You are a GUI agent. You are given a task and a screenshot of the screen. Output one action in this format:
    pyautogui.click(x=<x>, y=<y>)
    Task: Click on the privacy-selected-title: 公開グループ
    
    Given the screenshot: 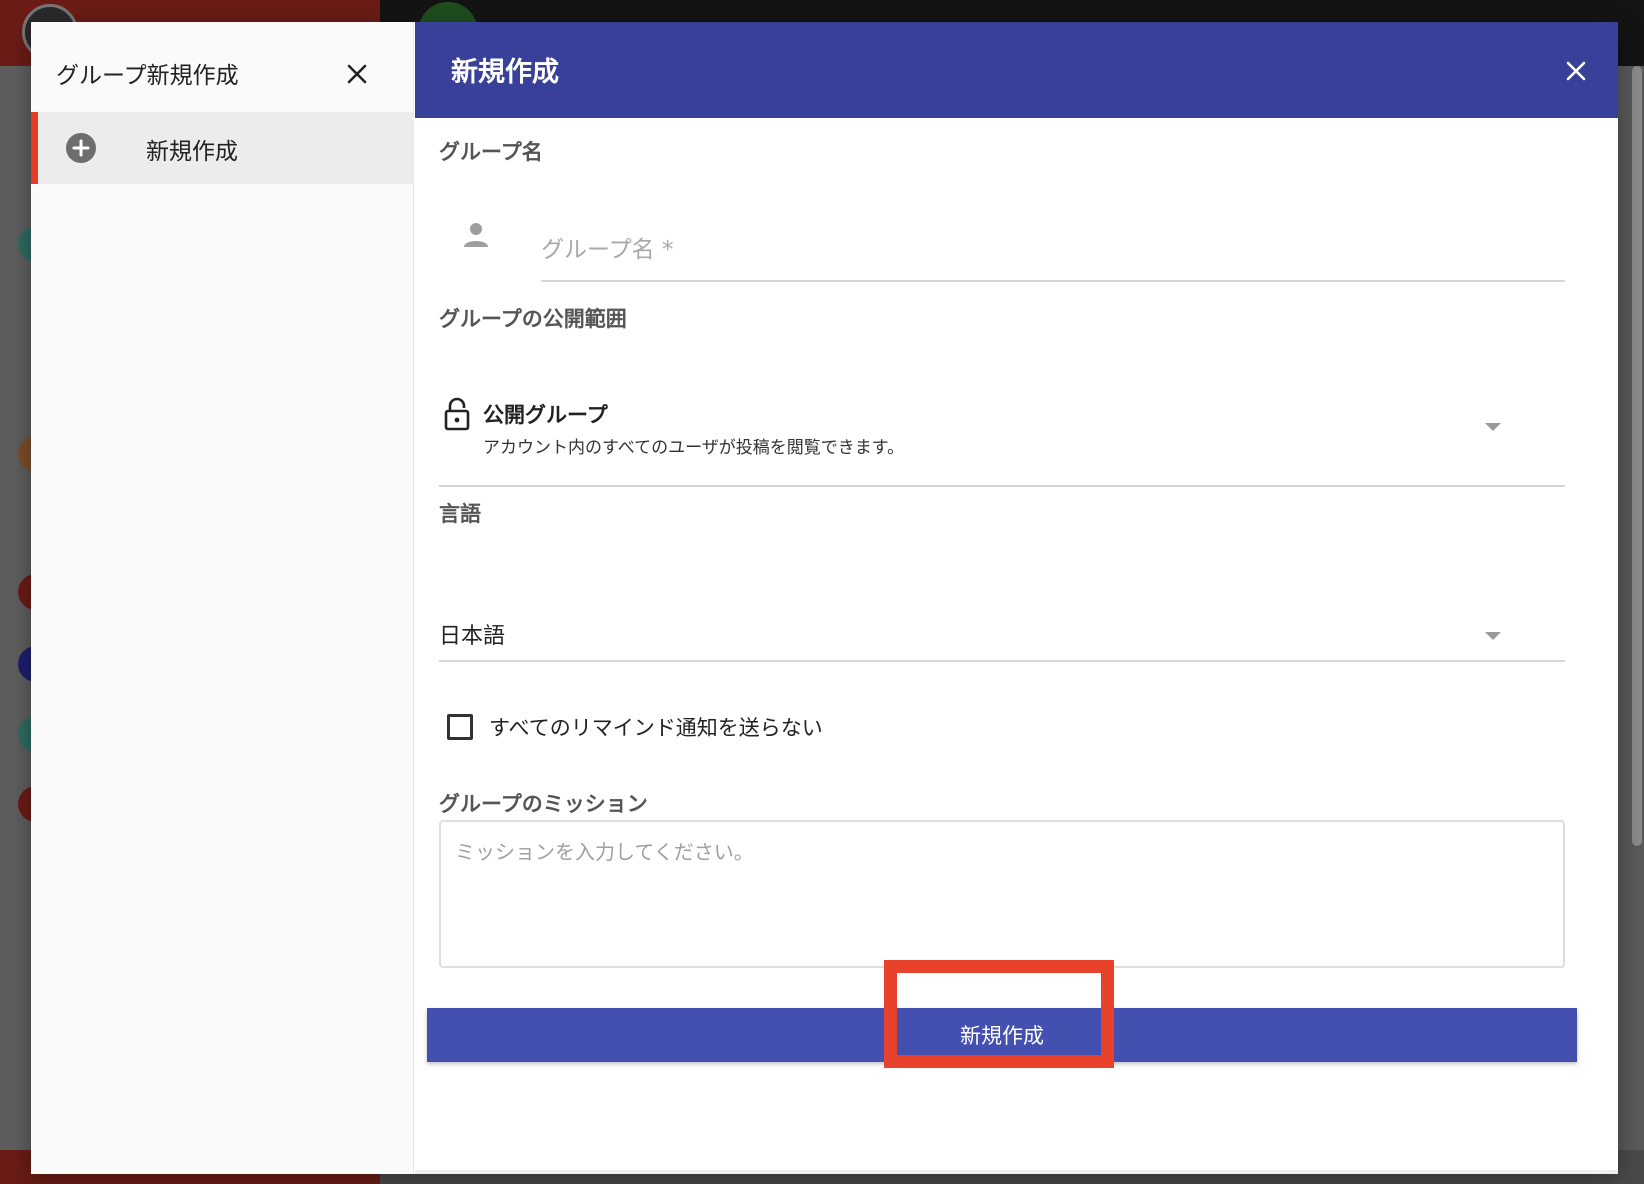 What is the action you would take?
    pyautogui.click(x=545, y=415)
    